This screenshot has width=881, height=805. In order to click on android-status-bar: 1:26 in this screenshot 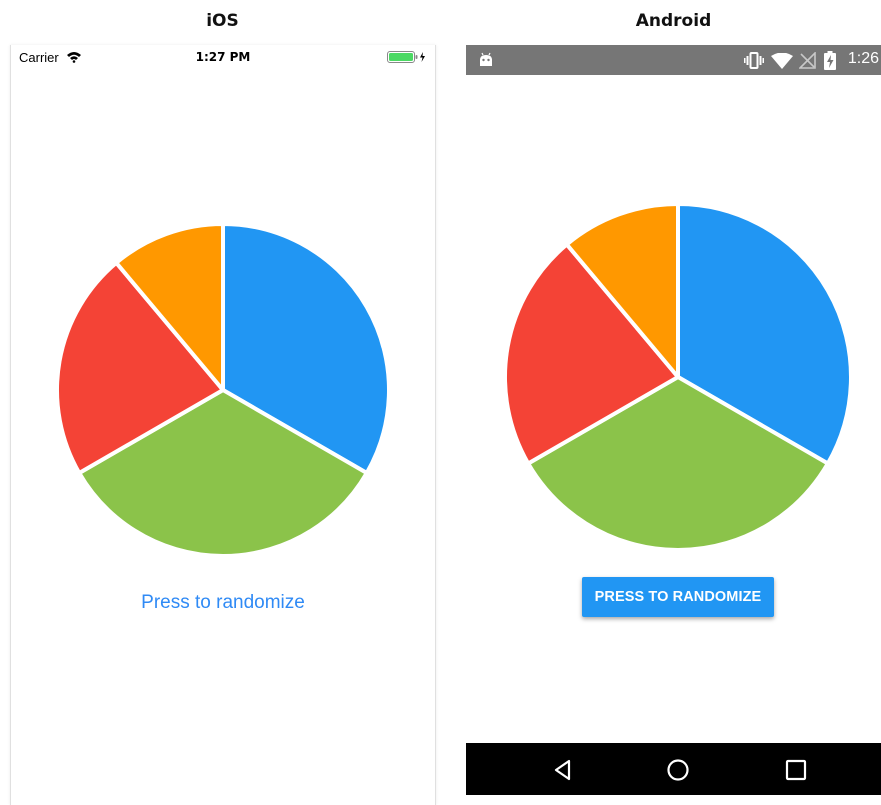, I will do `click(673, 60)`.